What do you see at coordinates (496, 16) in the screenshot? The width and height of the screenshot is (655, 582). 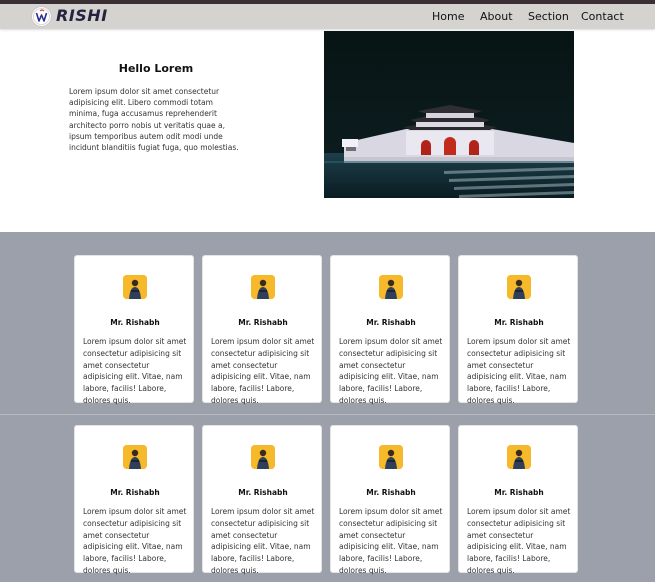 I see `nav-link-about: About` at bounding box center [496, 16].